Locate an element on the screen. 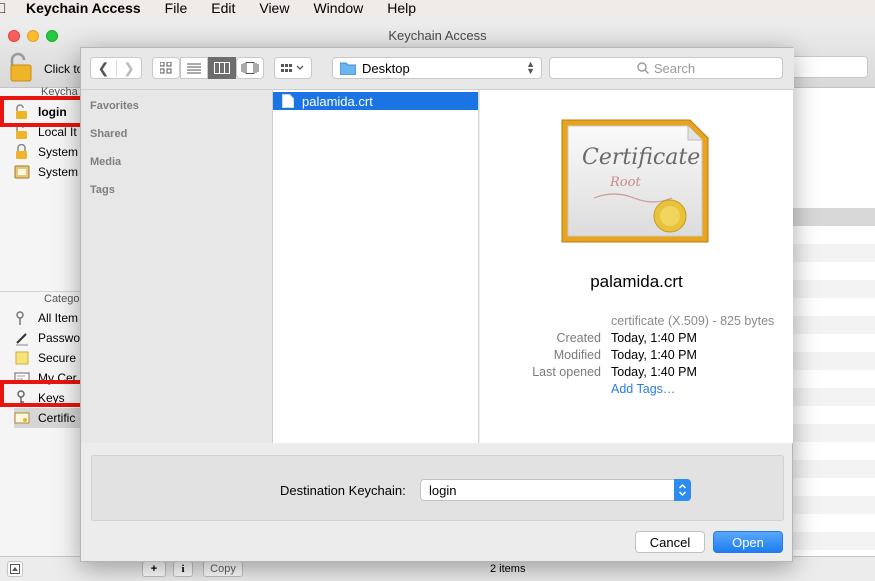 This screenshot has width=875, height=581. search-field: Search is located at coordinates (666, 68).